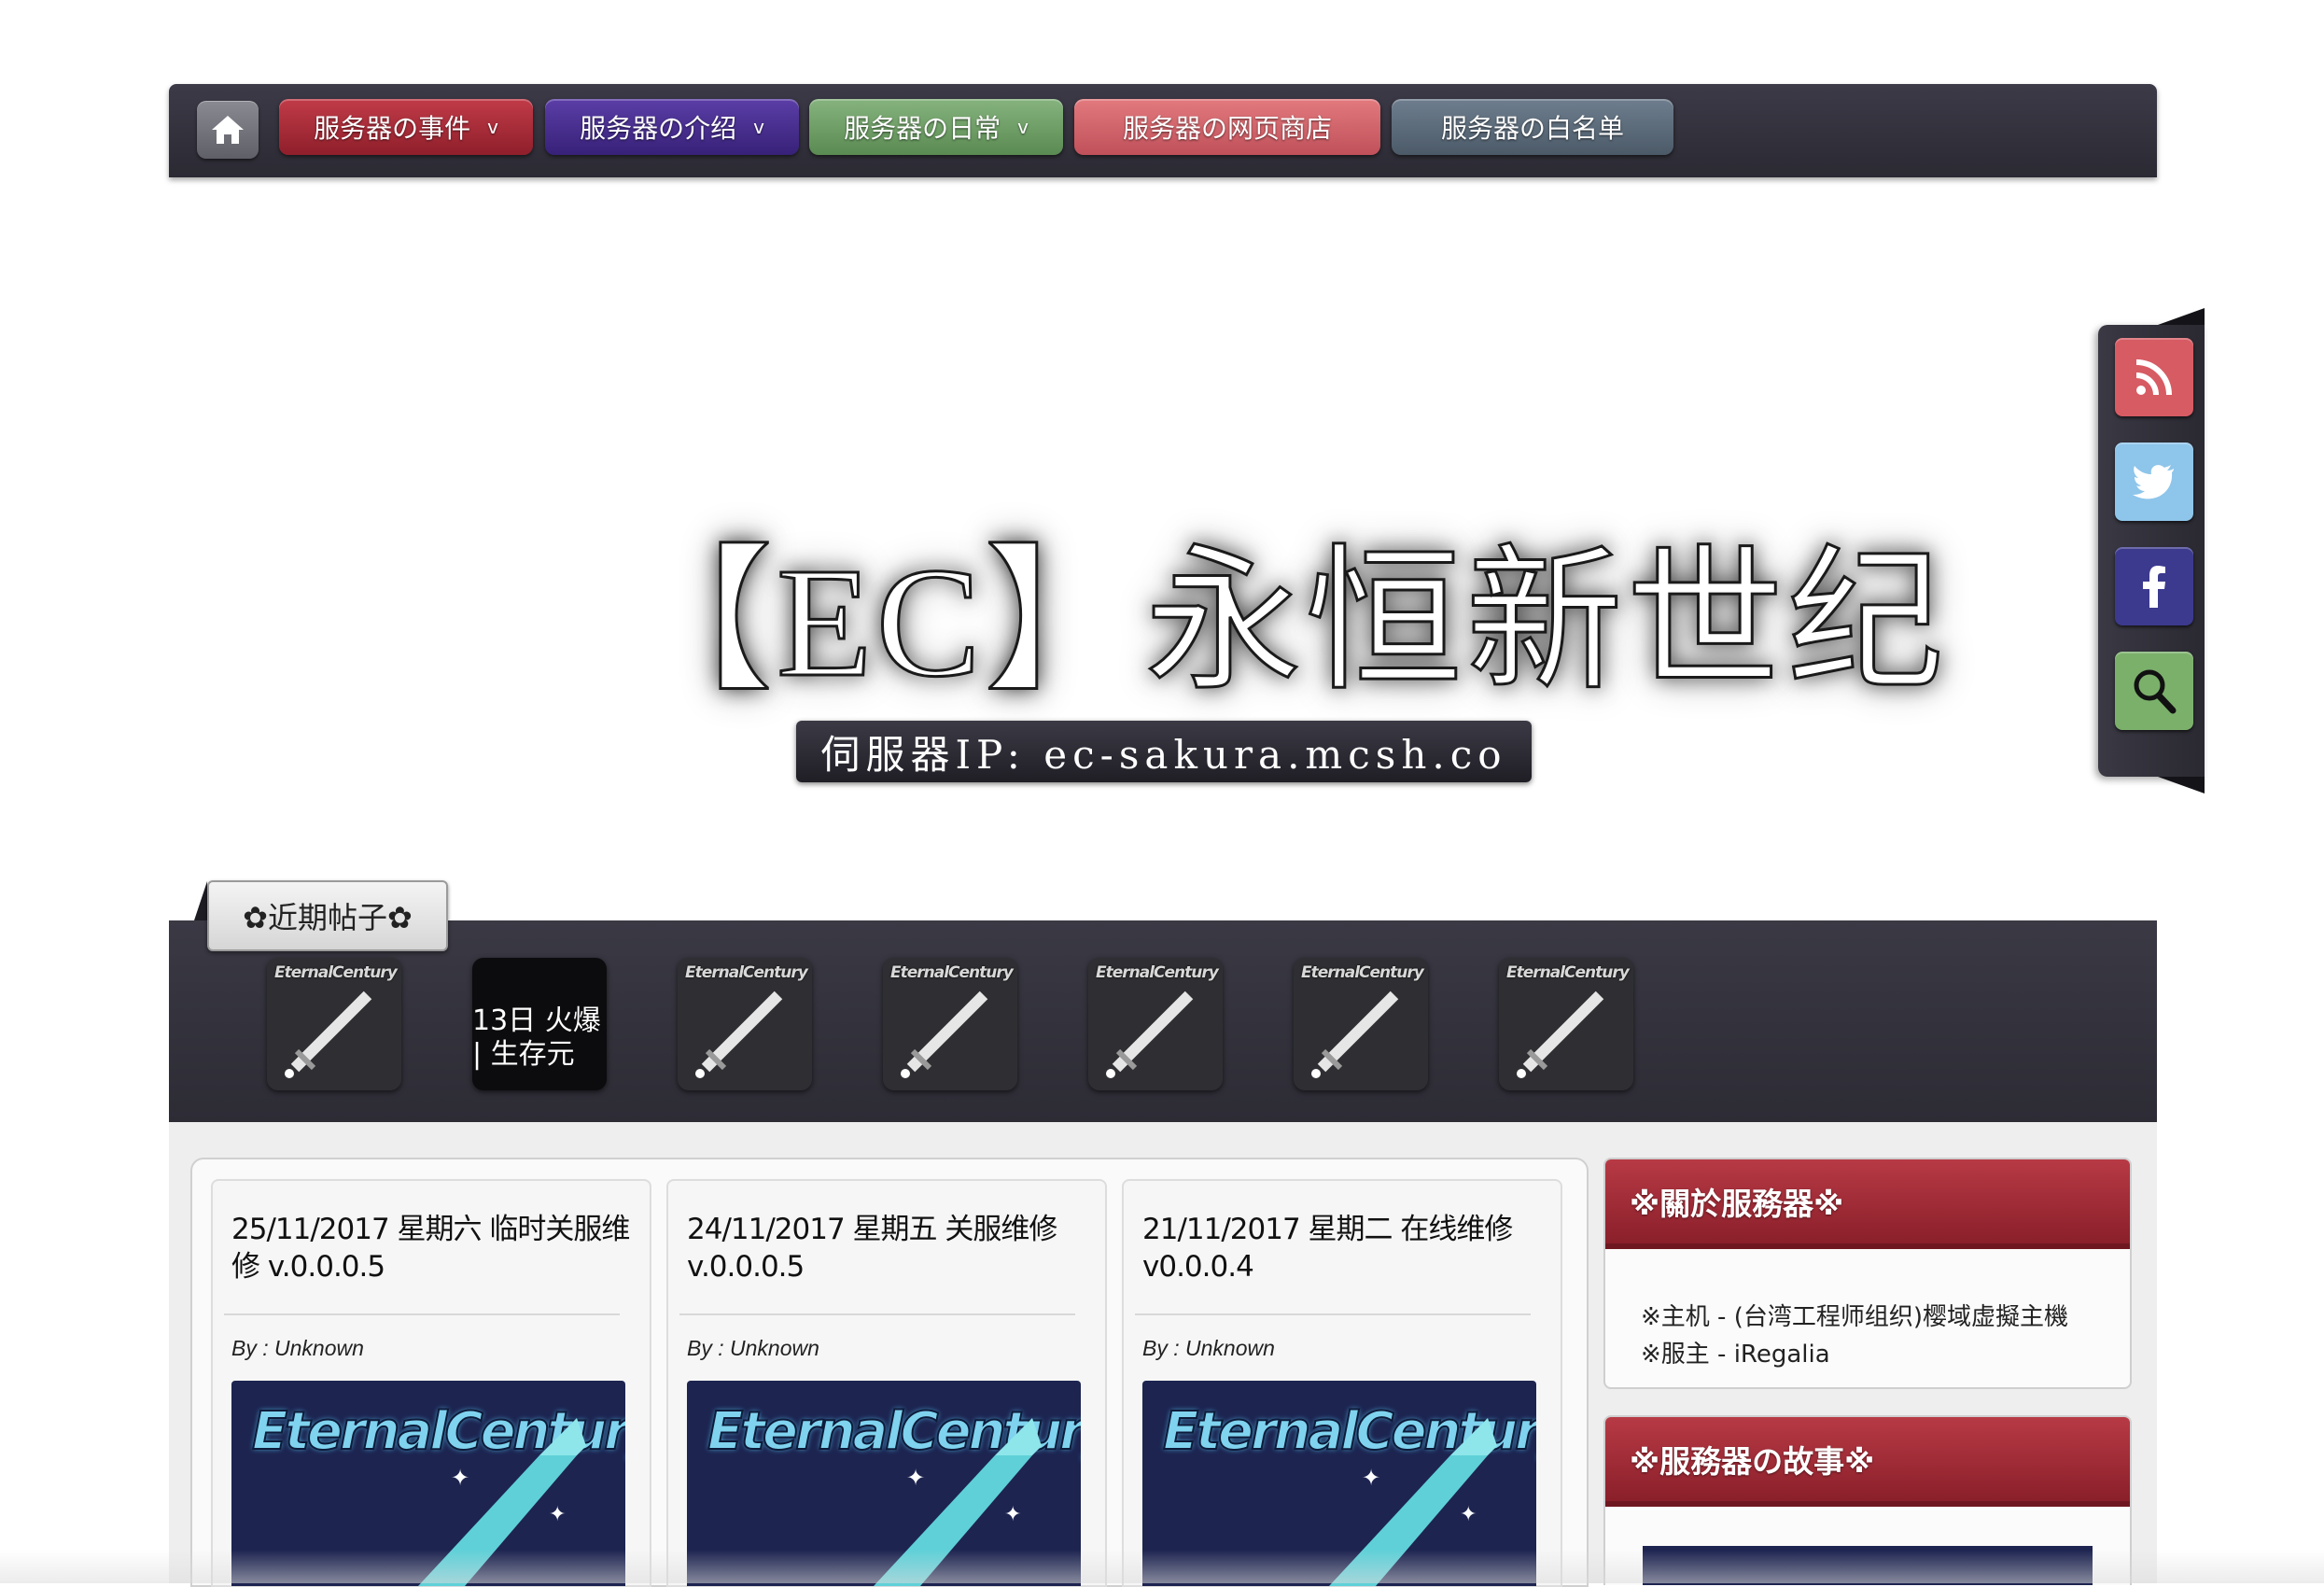  I want to click on thumb-text: 13日 火爆 | 生存元, so click(539, 1038).